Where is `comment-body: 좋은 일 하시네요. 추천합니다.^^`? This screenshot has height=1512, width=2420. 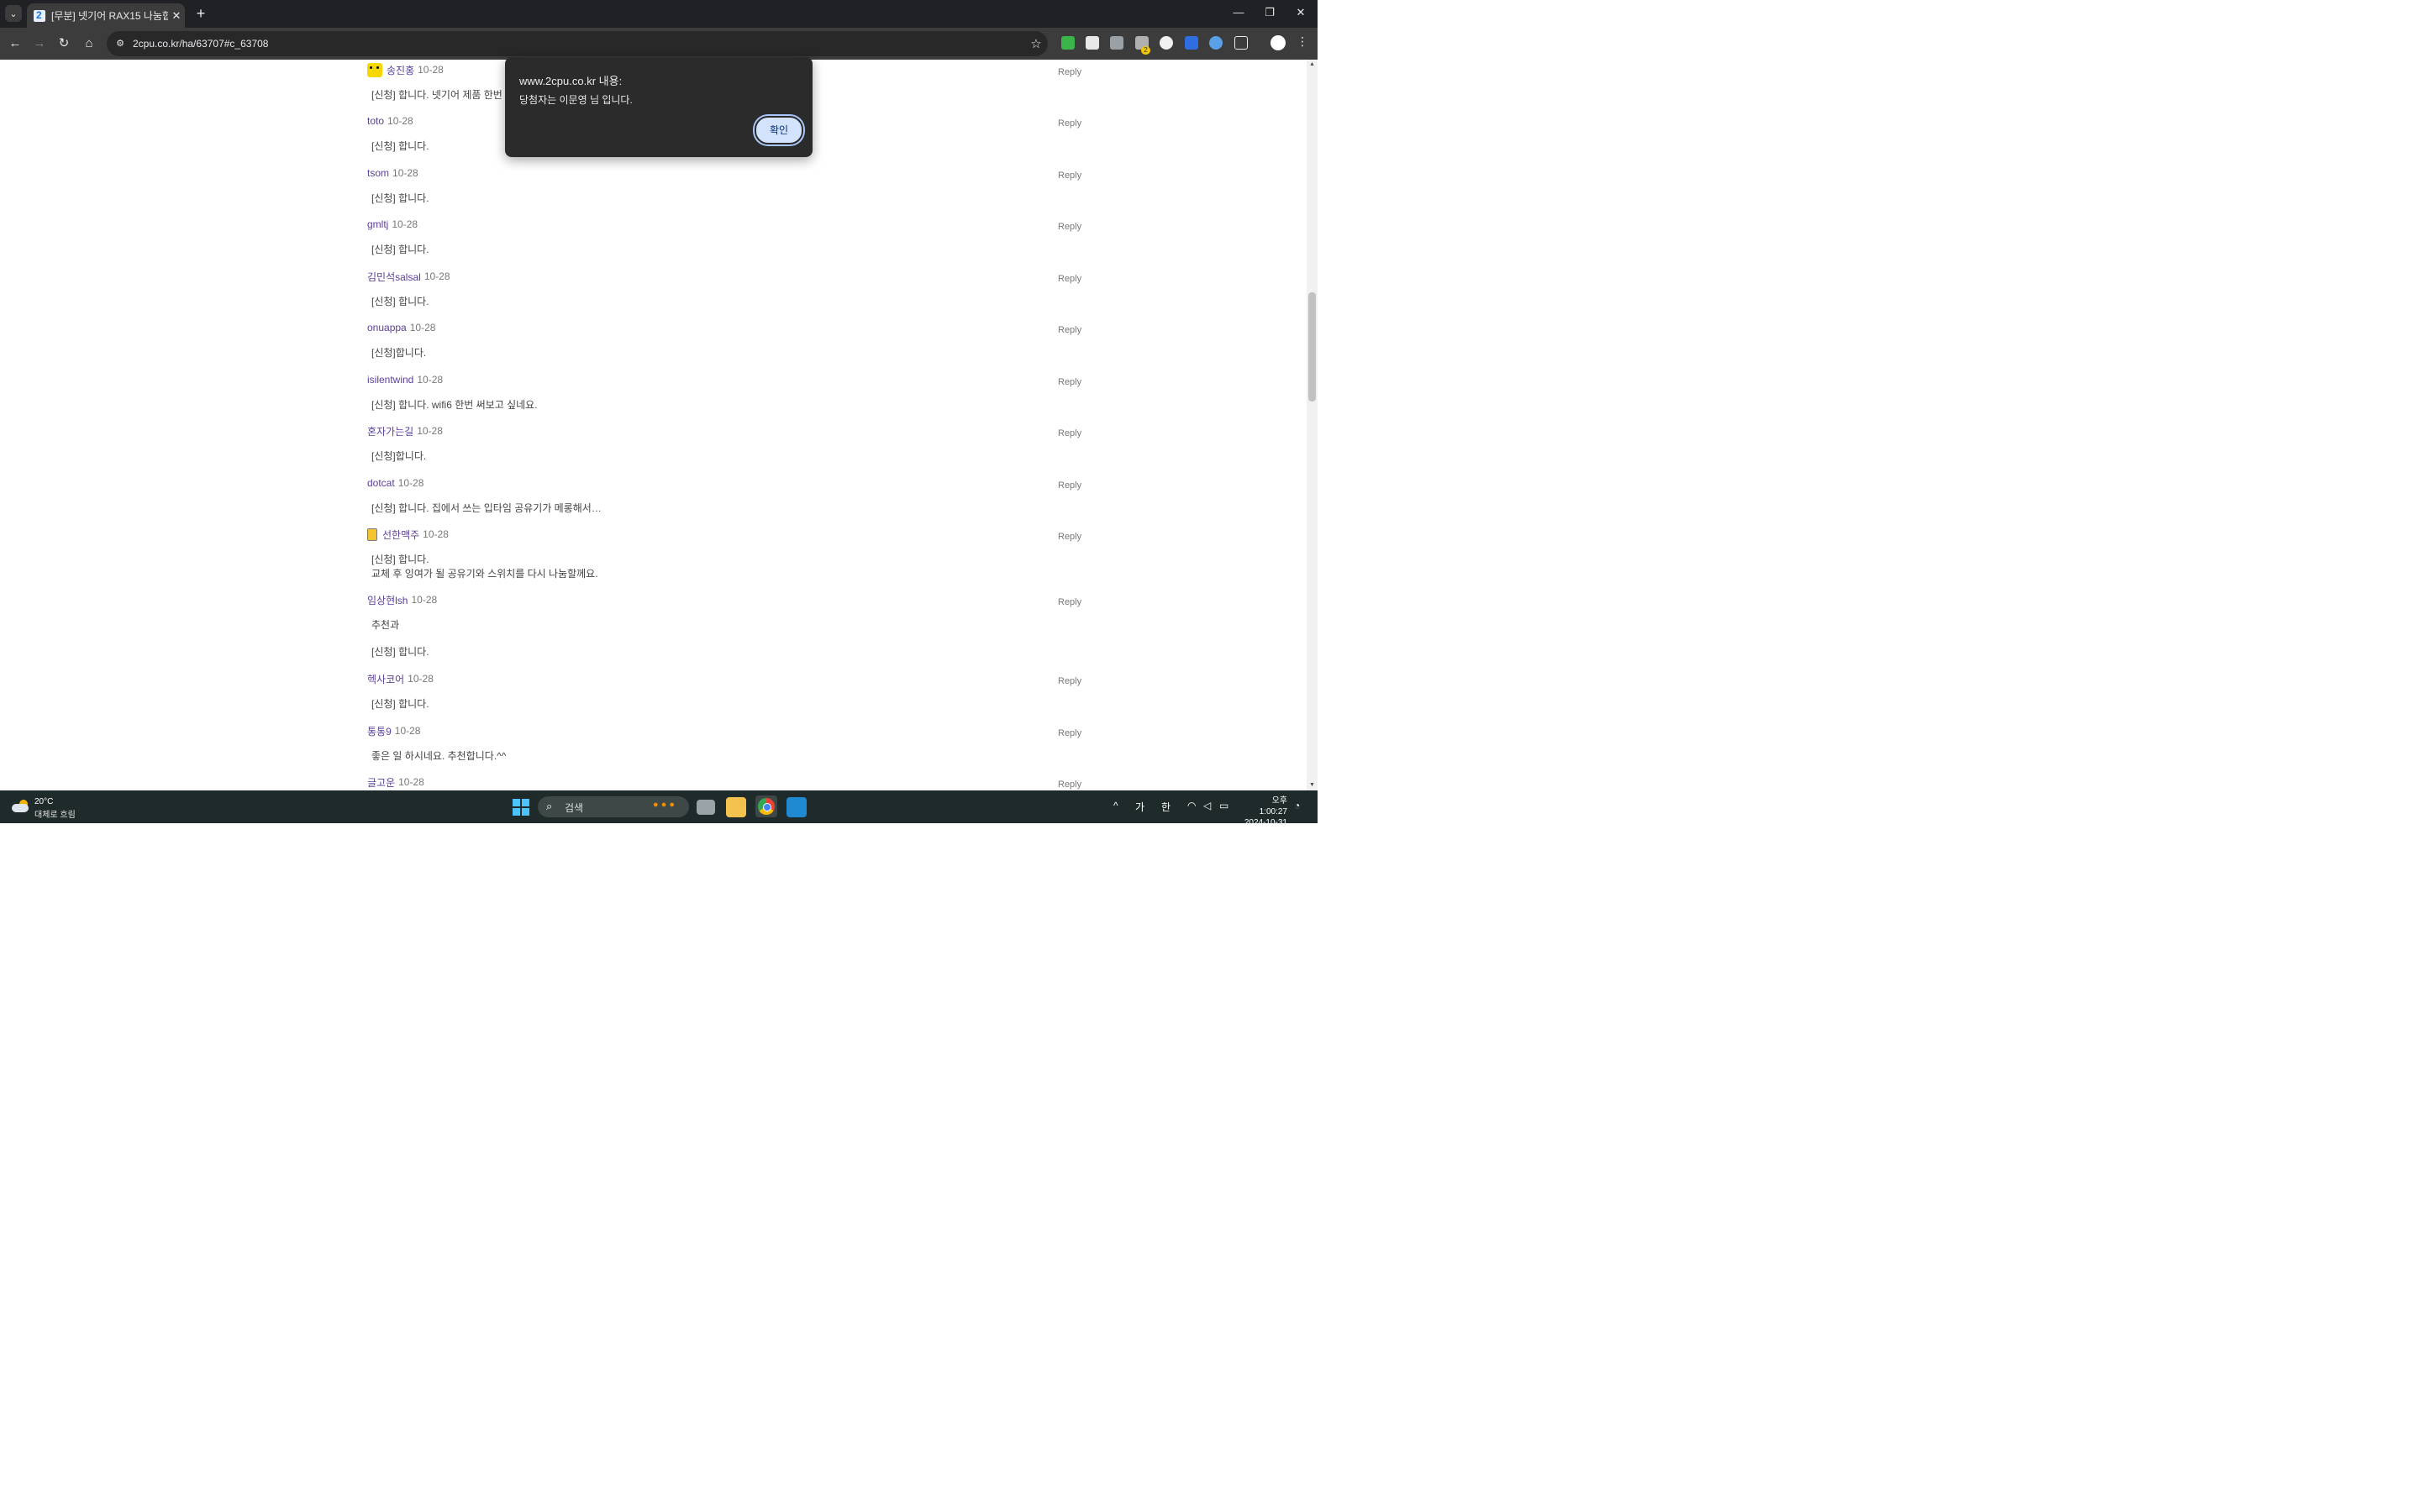
comment-body: 좋은 일 하시네요. 추천합니다.^^ is located at coordinates (439, 756).